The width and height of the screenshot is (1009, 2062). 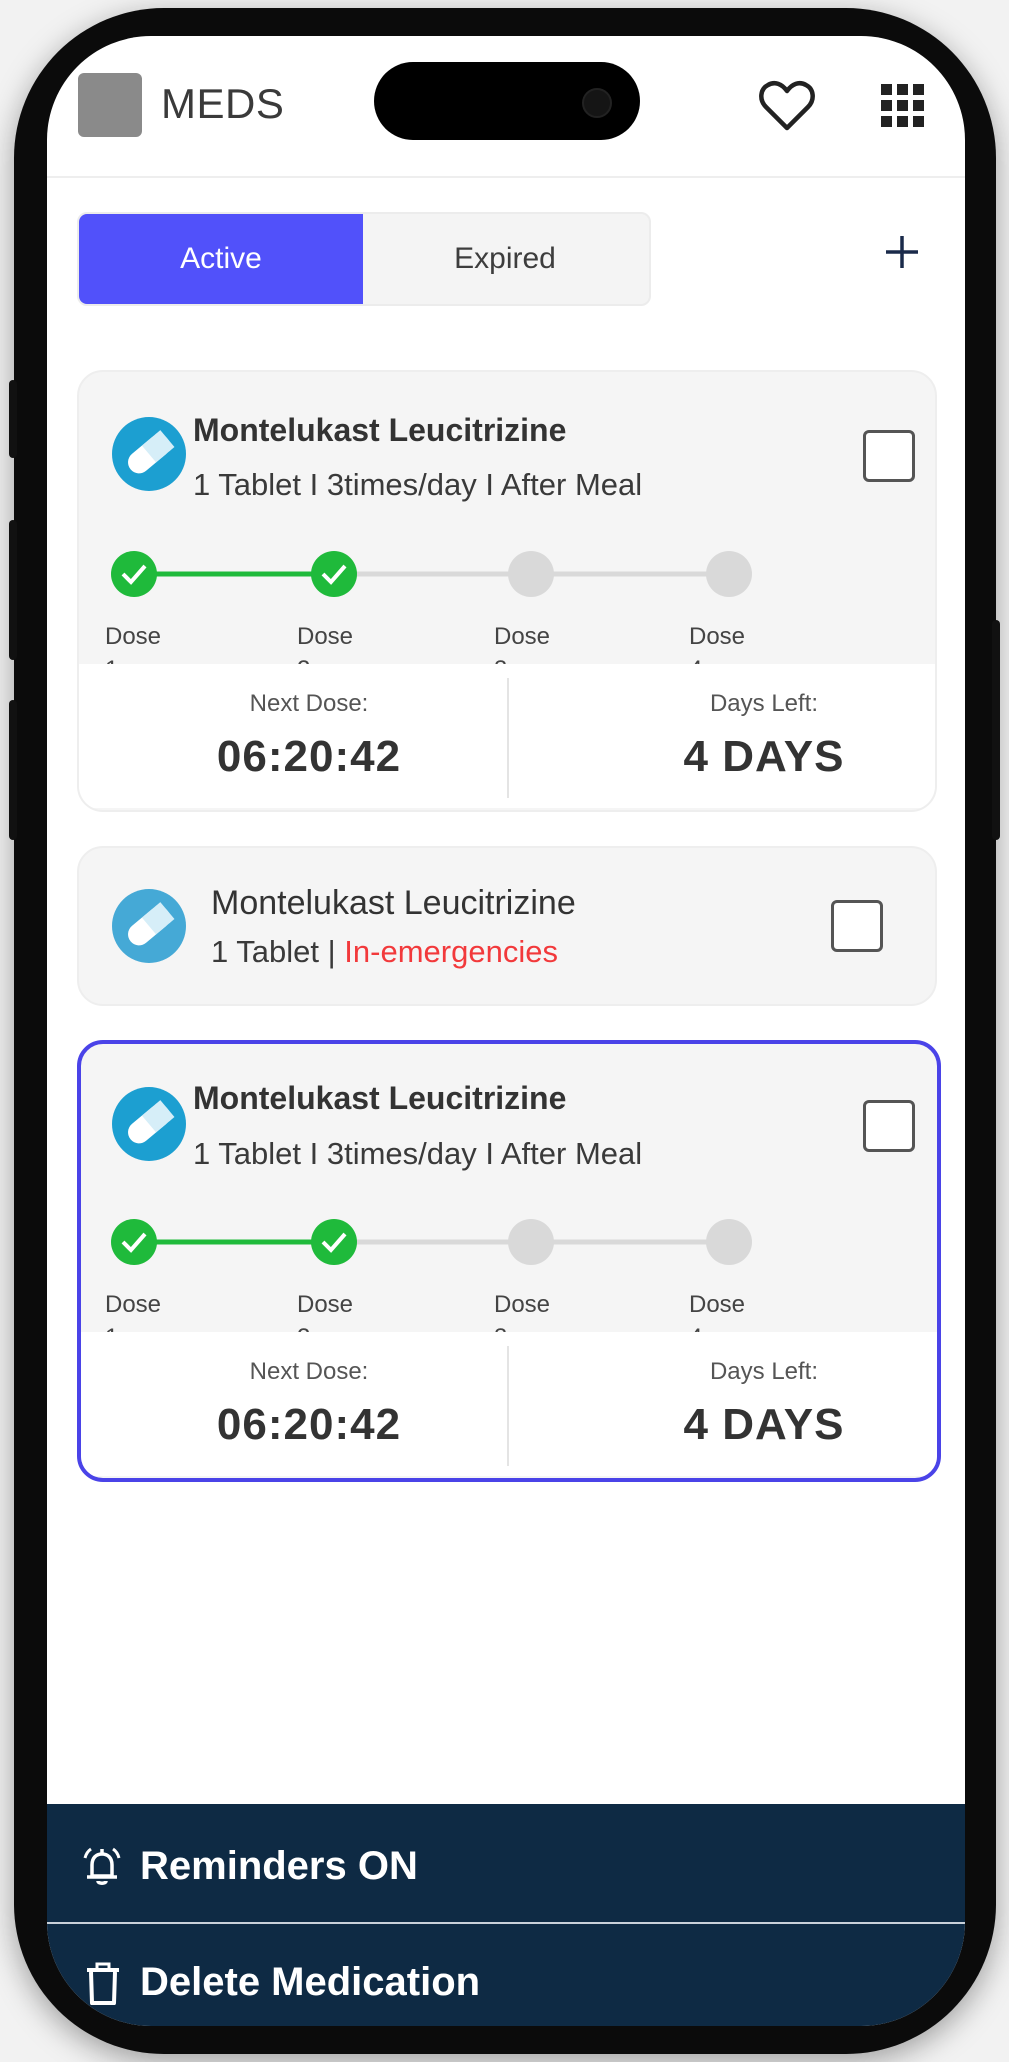 I want to click on volume-up-button, so click(x=13, y=590).